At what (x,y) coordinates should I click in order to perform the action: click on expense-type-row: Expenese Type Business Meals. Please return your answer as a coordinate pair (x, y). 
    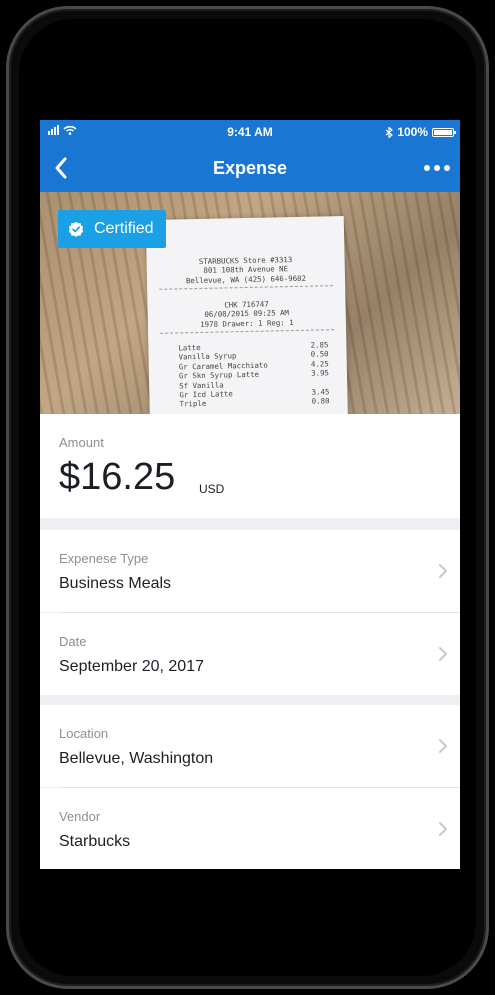
    Looking at the image, I should click on (250, 571).